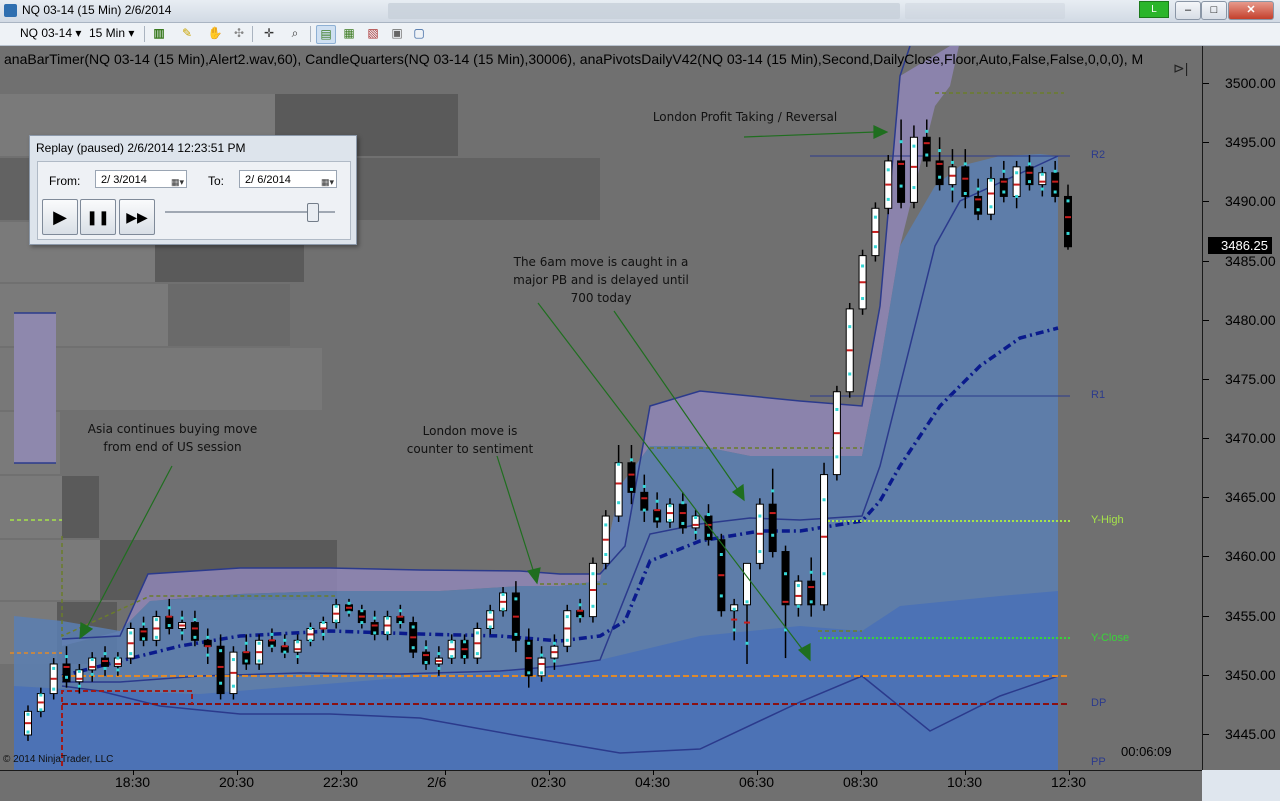 The image size is (1280, 801). I want to click on price-tick-label: 3480.00, so click(1239, 319).